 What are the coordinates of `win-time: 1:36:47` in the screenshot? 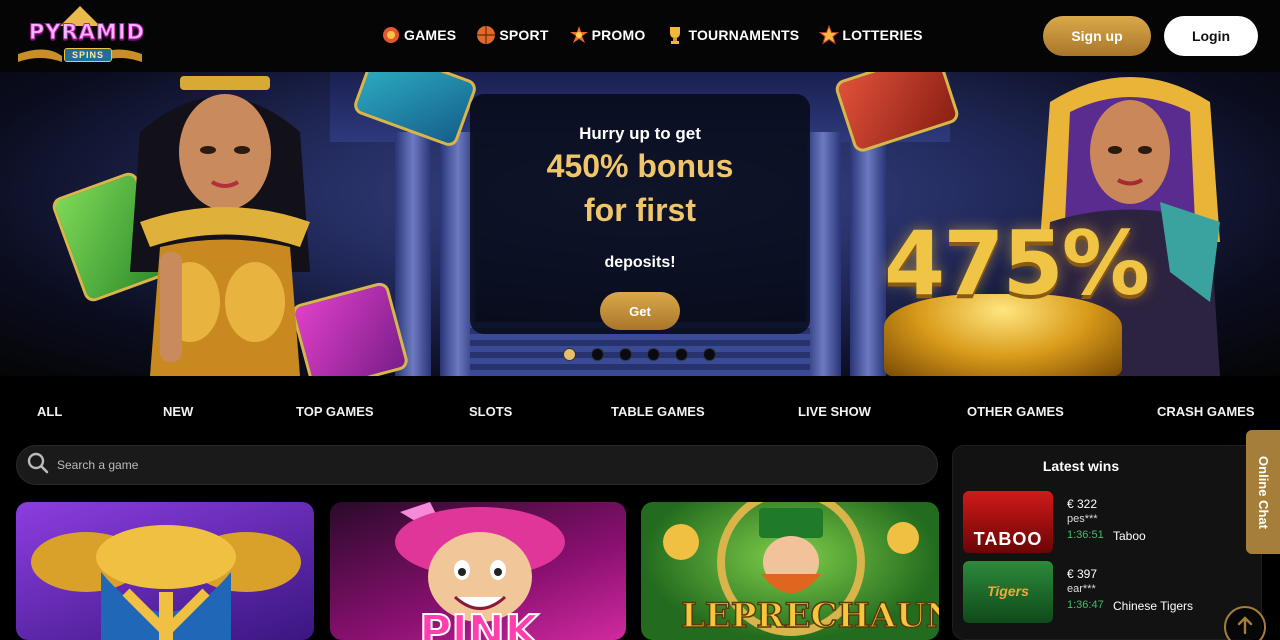 It's located at (1085, 605).